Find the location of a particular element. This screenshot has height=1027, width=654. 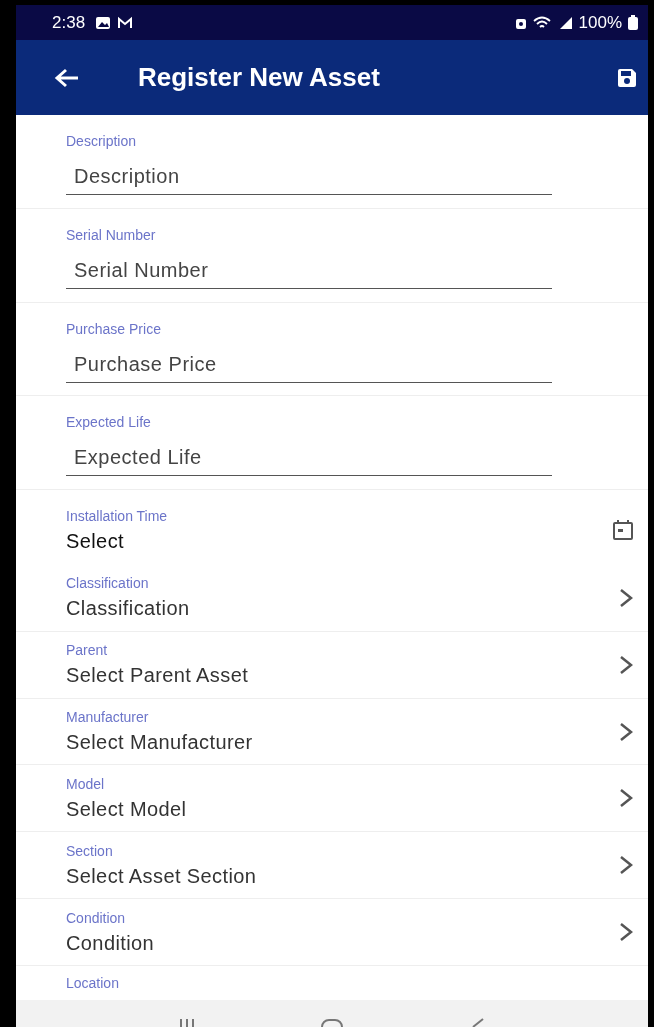

field-label: Installation Time is located at coordinates (117, 516).